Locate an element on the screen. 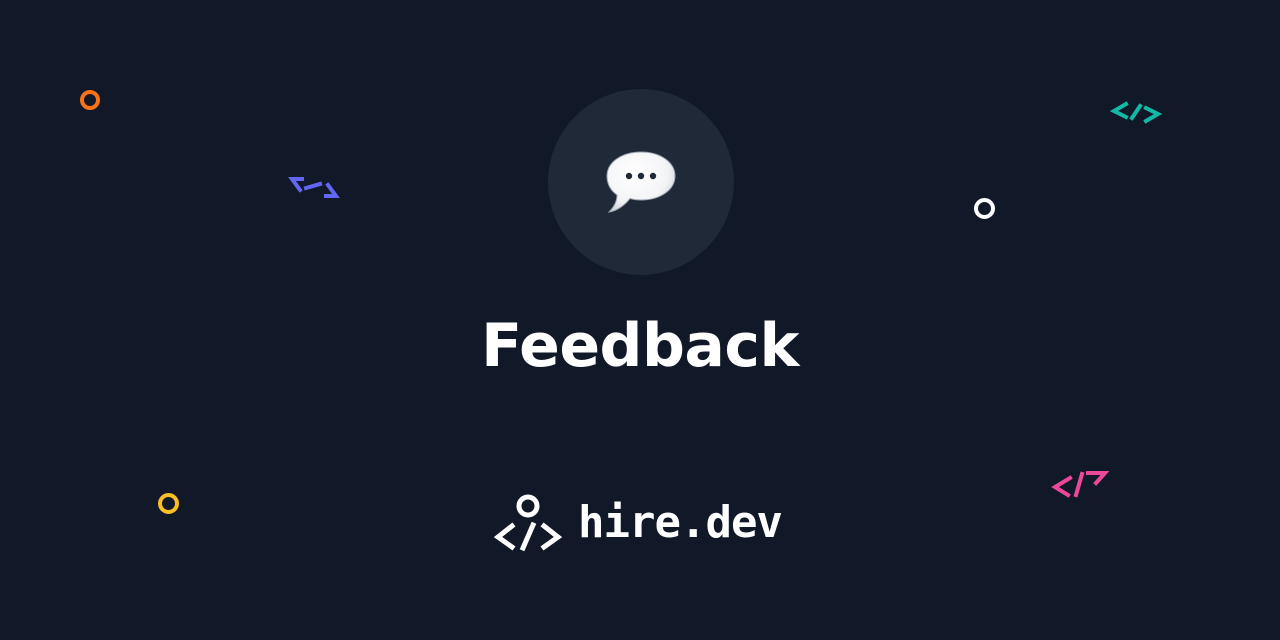 The image size is (1280, 640). brand-name: hire.dev is located at coordinates (680, 522).